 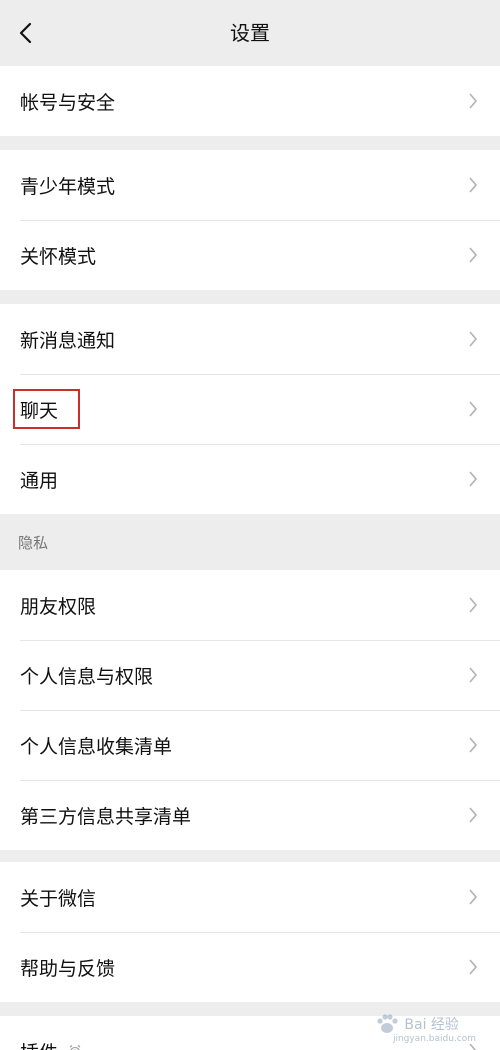 I want to click on settings-item-label: 个人信息与权限, so click(x=87, y=676).